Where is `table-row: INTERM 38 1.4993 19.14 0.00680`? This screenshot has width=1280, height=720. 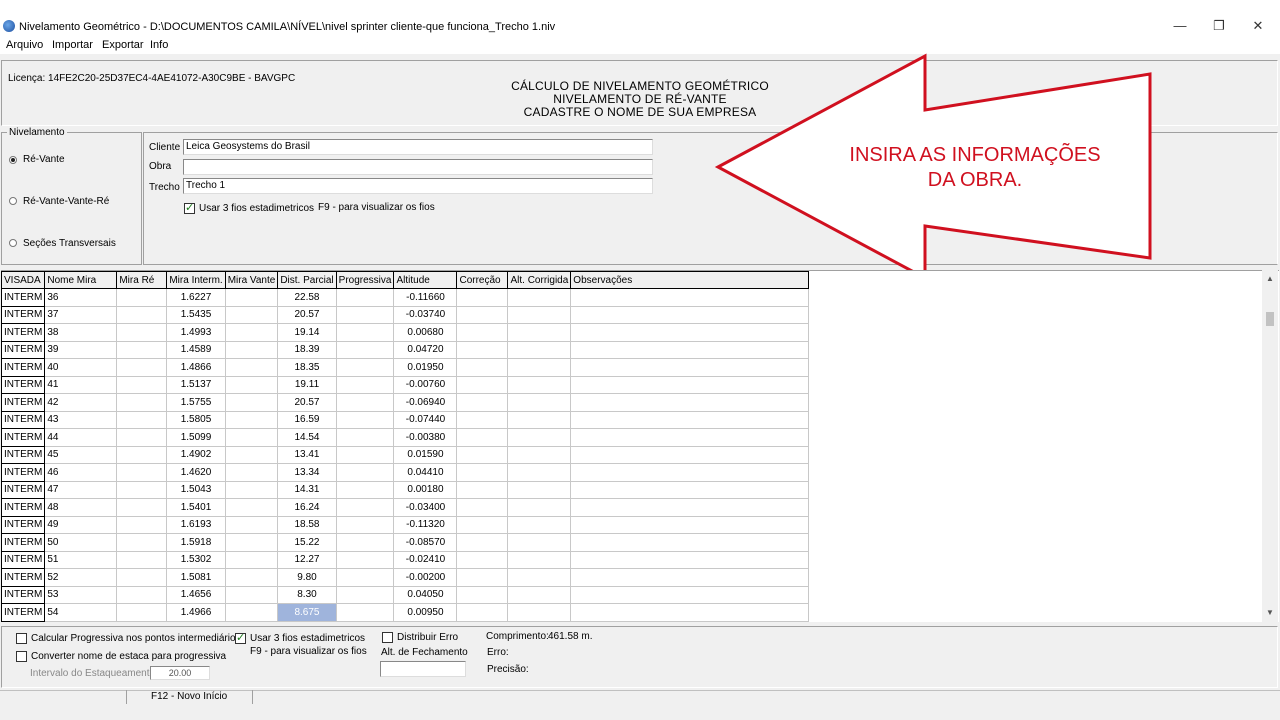
table-row: INTERM 38 1.4993 19.14 0.00680 is located at coordinates (405, 332).